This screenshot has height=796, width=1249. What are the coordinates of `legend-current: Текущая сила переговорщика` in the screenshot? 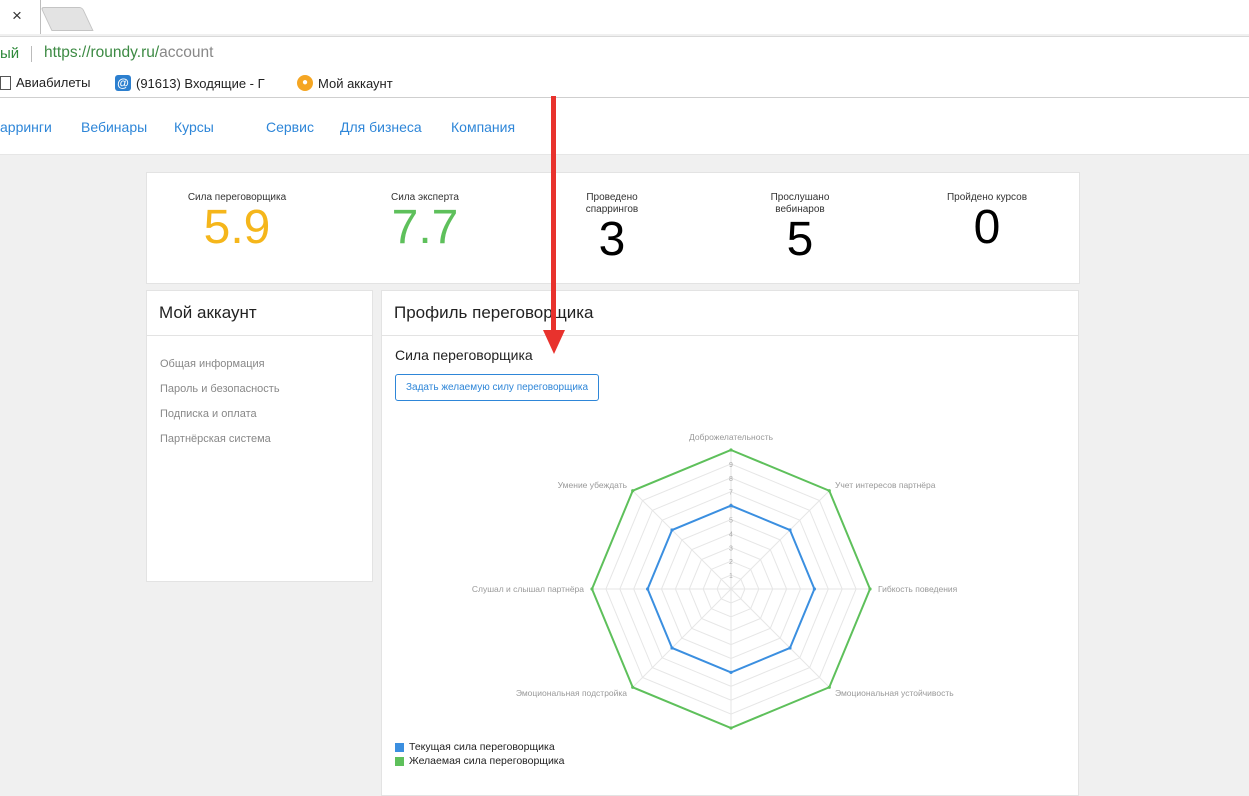 It's located at (475, 747).